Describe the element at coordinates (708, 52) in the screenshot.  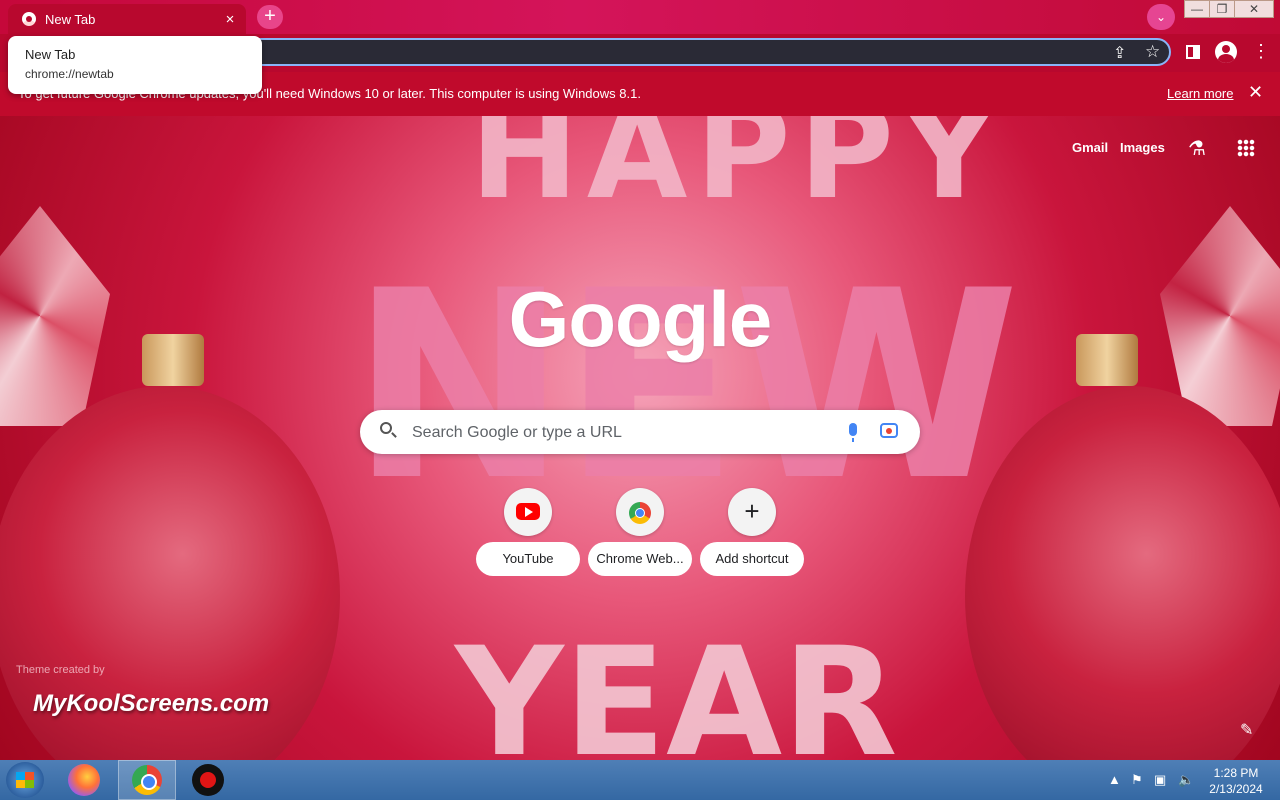
I see `address-bar` at that location.